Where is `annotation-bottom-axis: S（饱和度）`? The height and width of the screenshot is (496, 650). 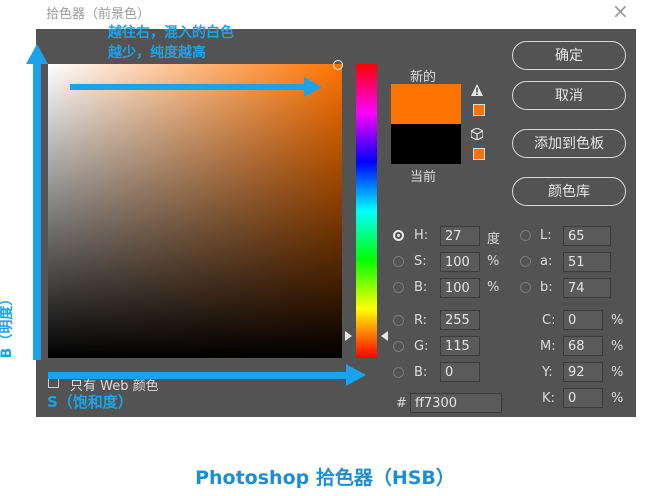
annotation-bottom-axis: S（饱和度） is located at coordinates (90, 402).